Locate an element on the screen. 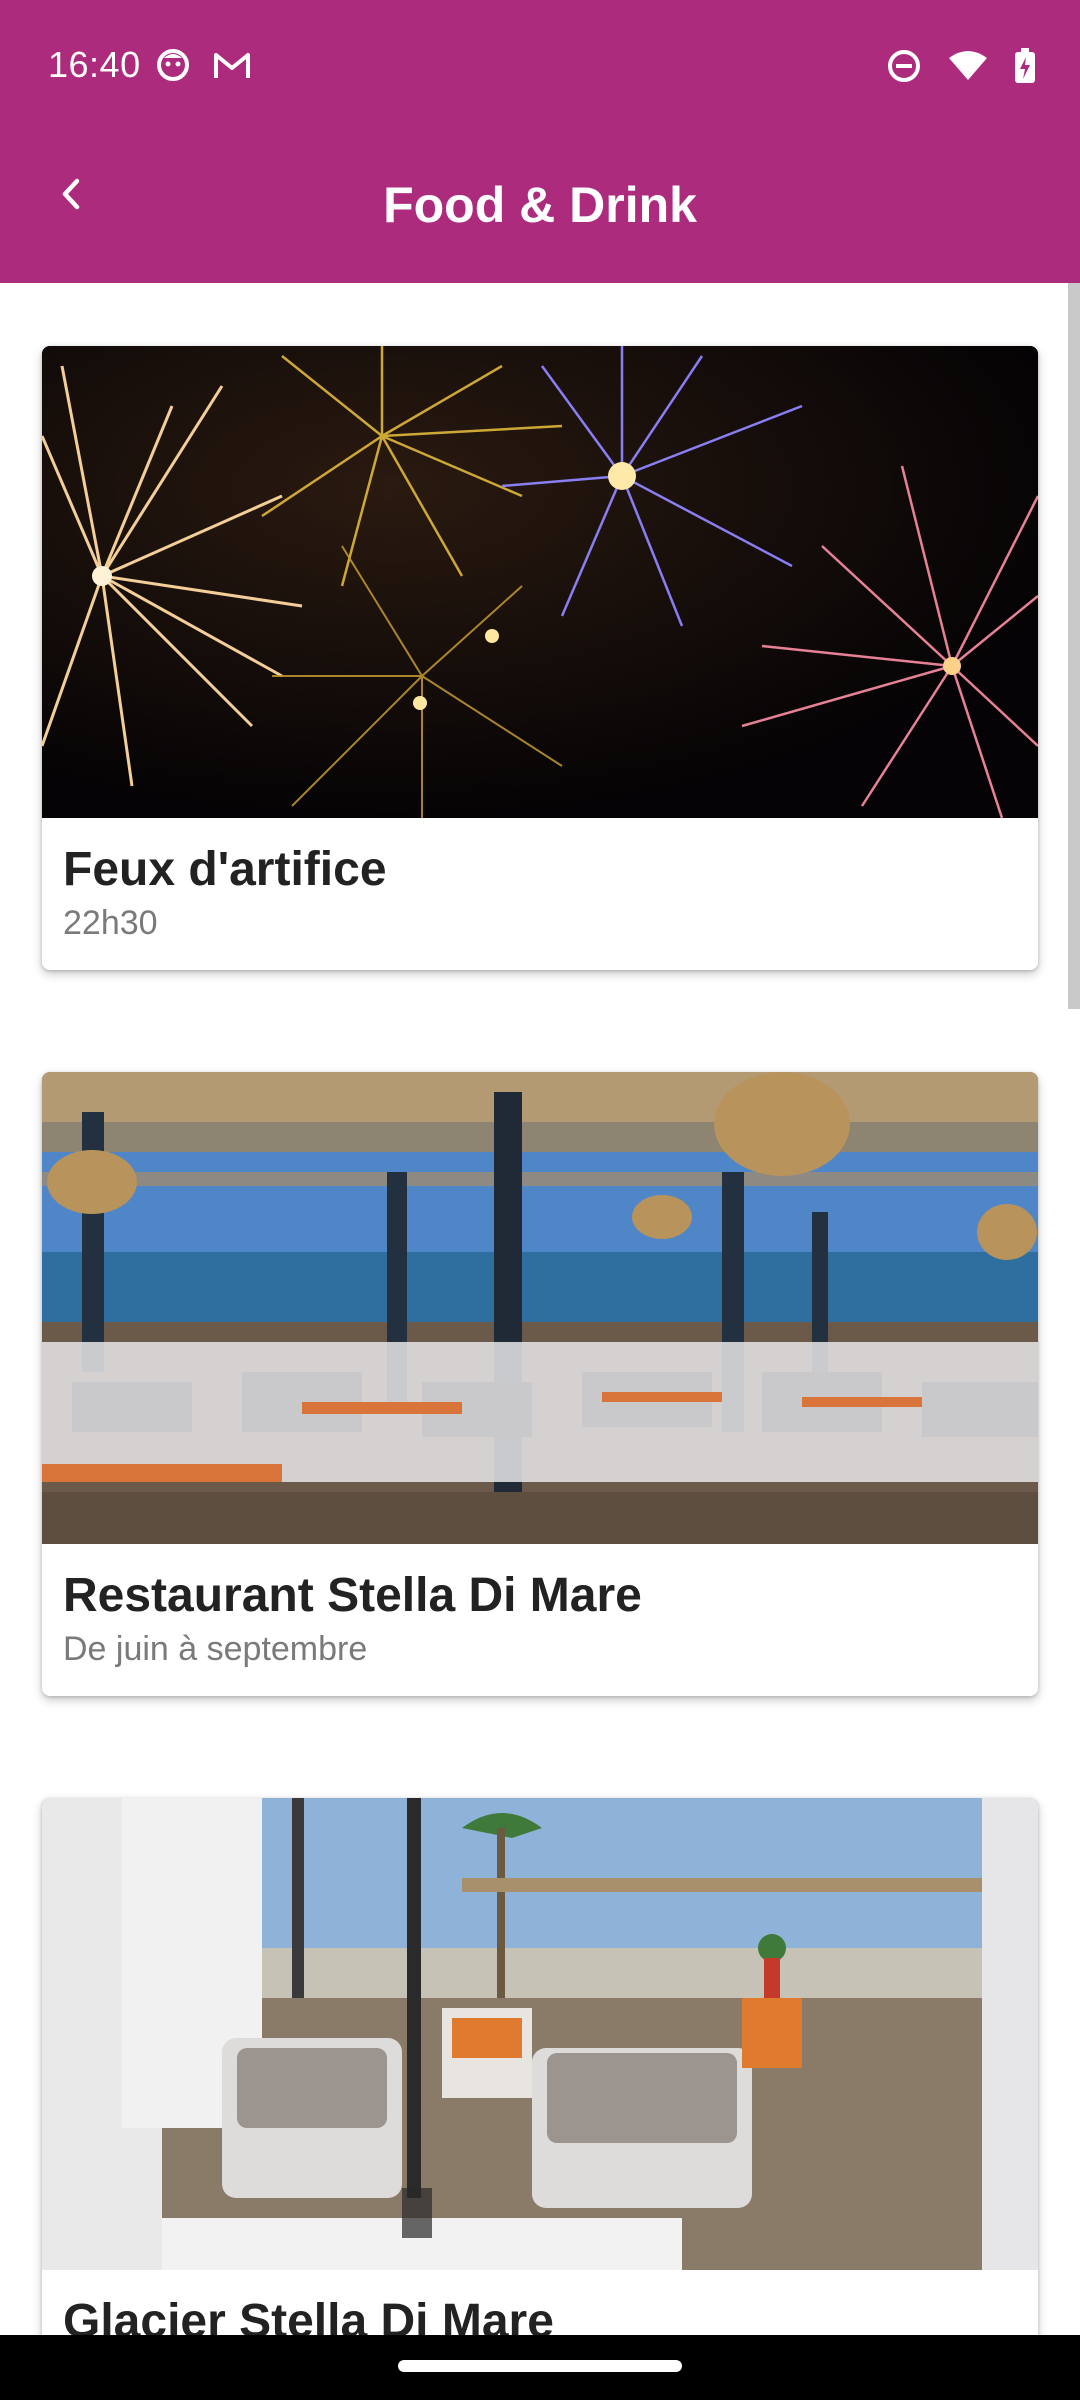 This screenshot has width=1080, height=2400. status-time: 16:40 is located at coordinates (94, 64).